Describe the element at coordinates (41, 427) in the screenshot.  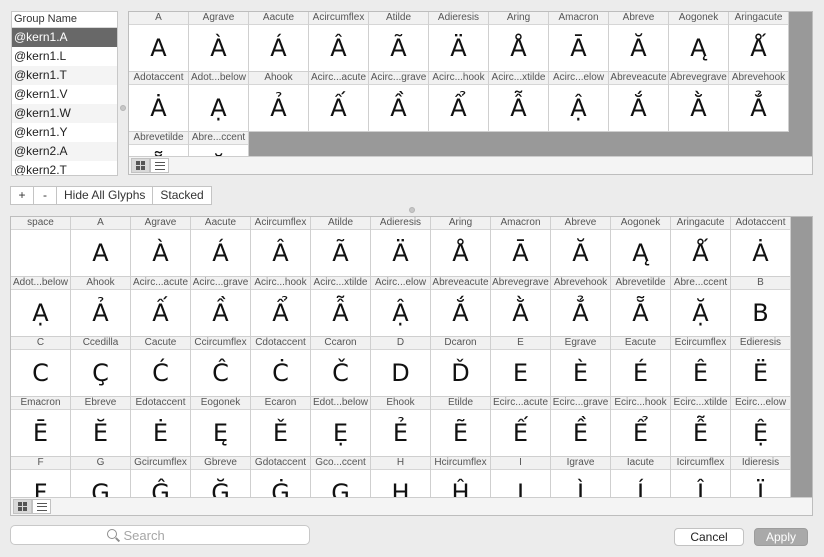
I see `glyph-cell: Emacron Ē` at that location.